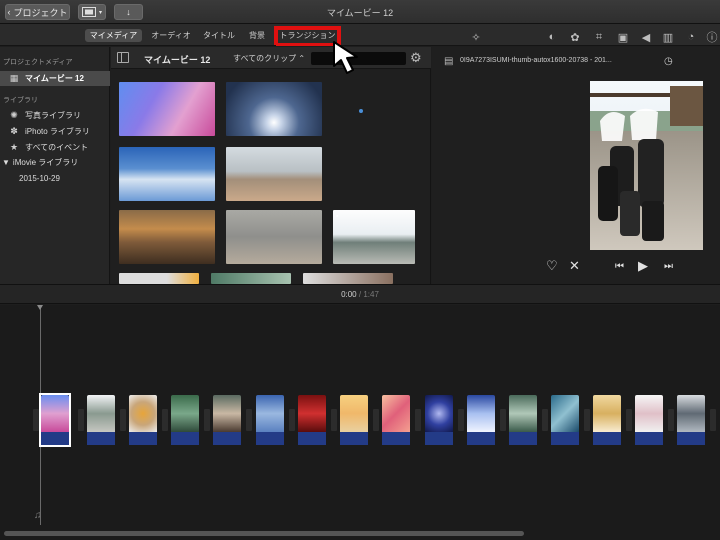  Describe the element at coordinates (6, 162) in the screenshot. I see `disclosure-triangle-icon: ▼` at that location.